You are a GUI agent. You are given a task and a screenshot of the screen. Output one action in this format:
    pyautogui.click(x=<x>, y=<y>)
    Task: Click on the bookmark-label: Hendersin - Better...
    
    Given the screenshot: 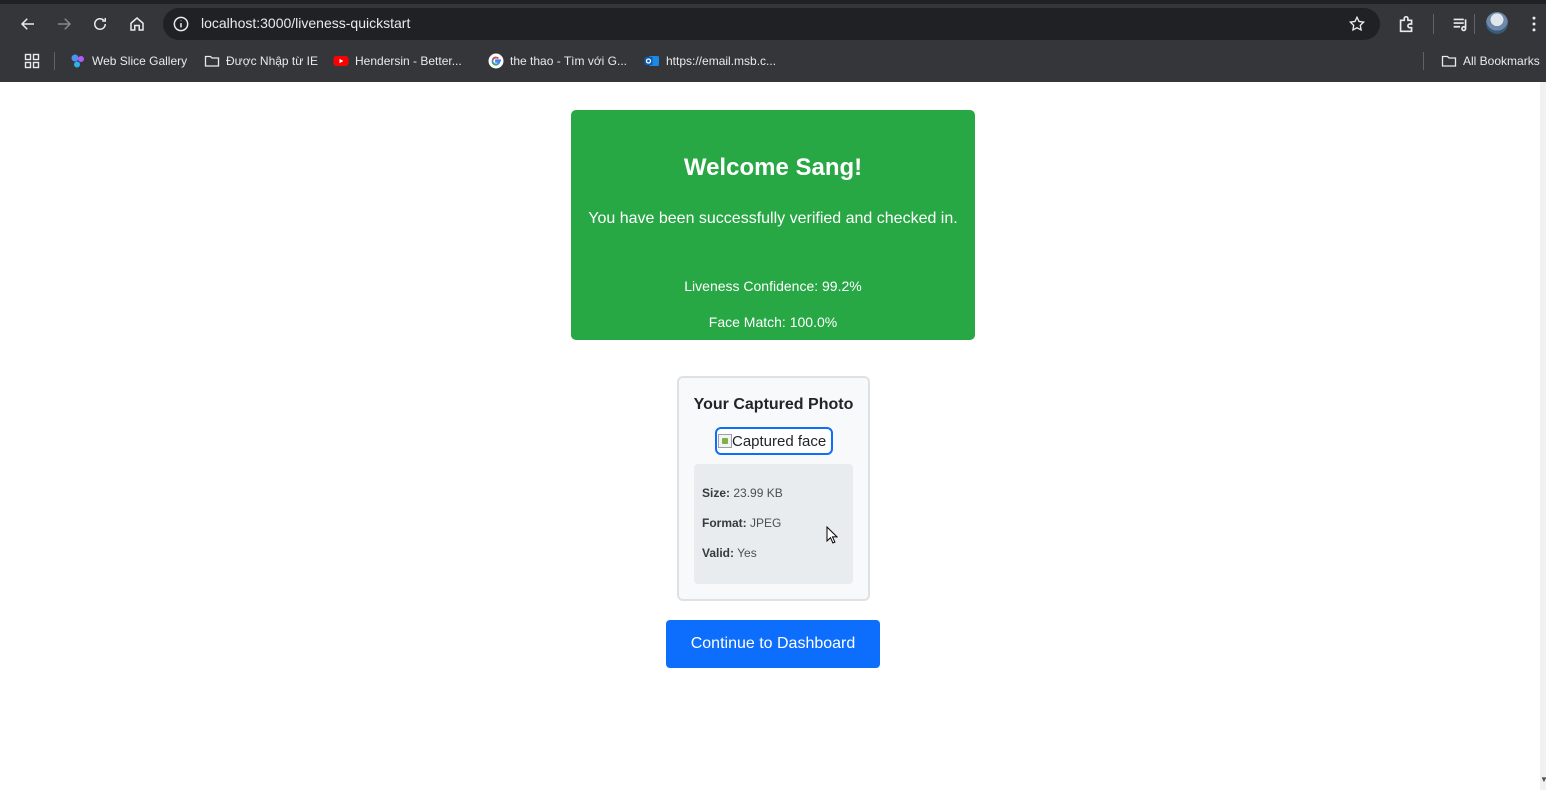 What is the action you would take?
    pyautogui.click(x=408, y=61)
    